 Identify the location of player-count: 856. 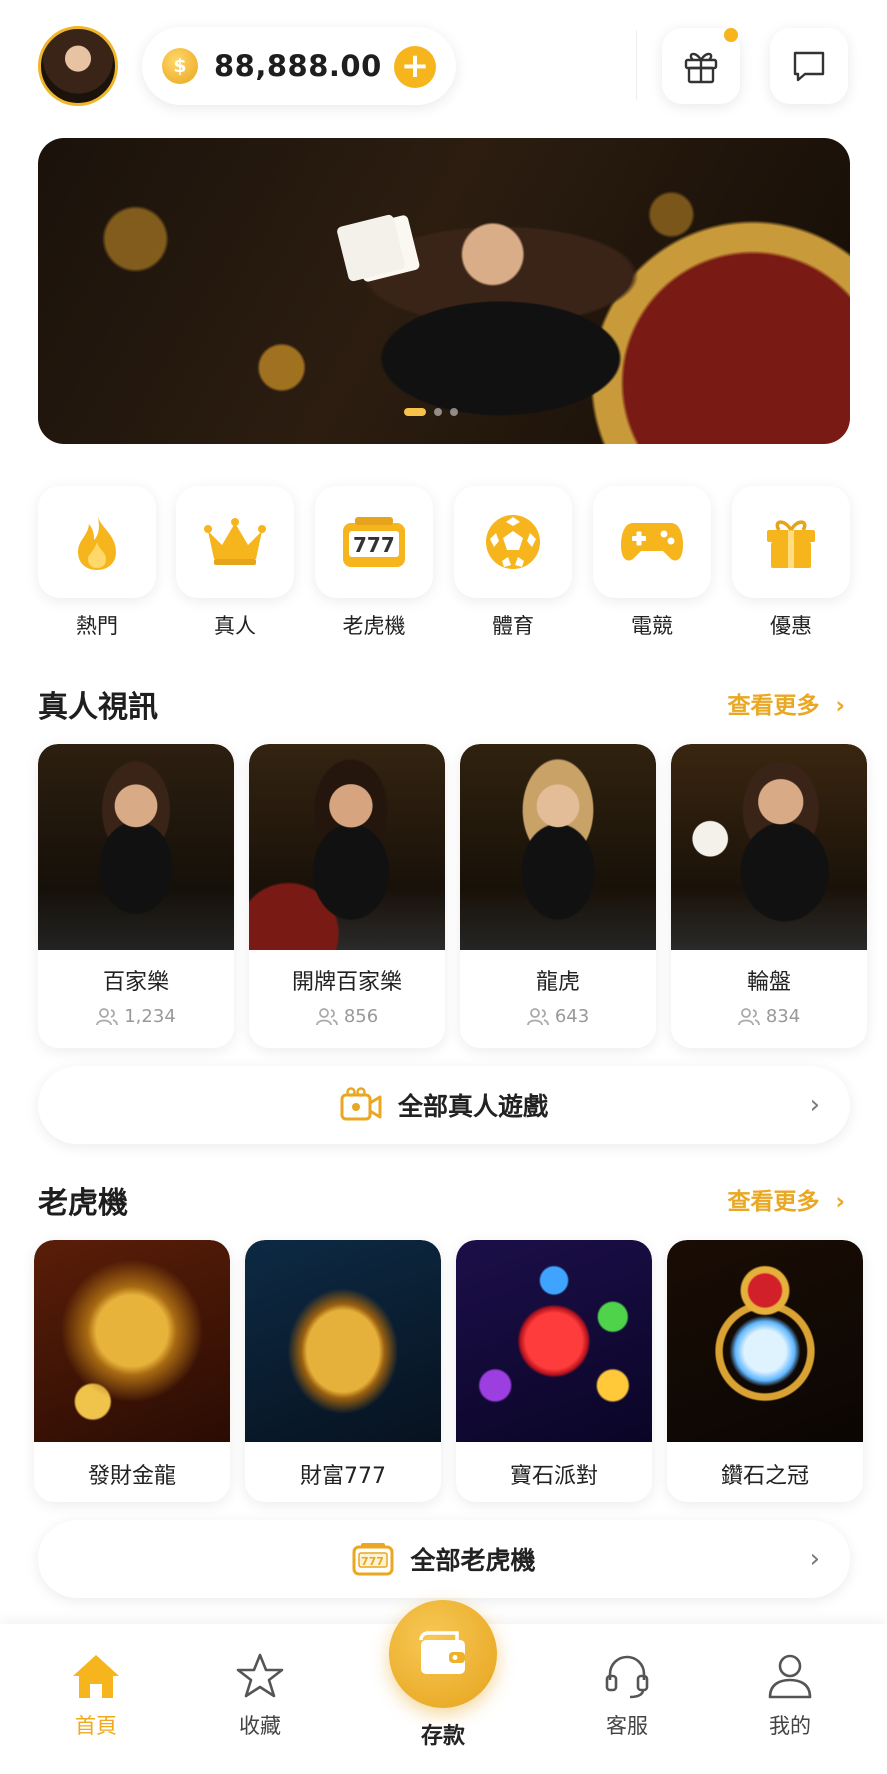
(347, 1016).